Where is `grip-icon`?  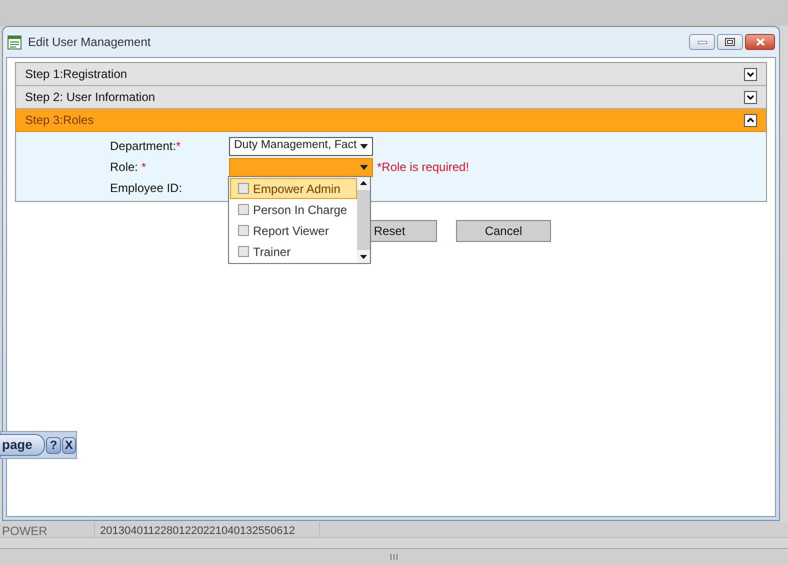 grip-icon is located at coordinates (394, 557).